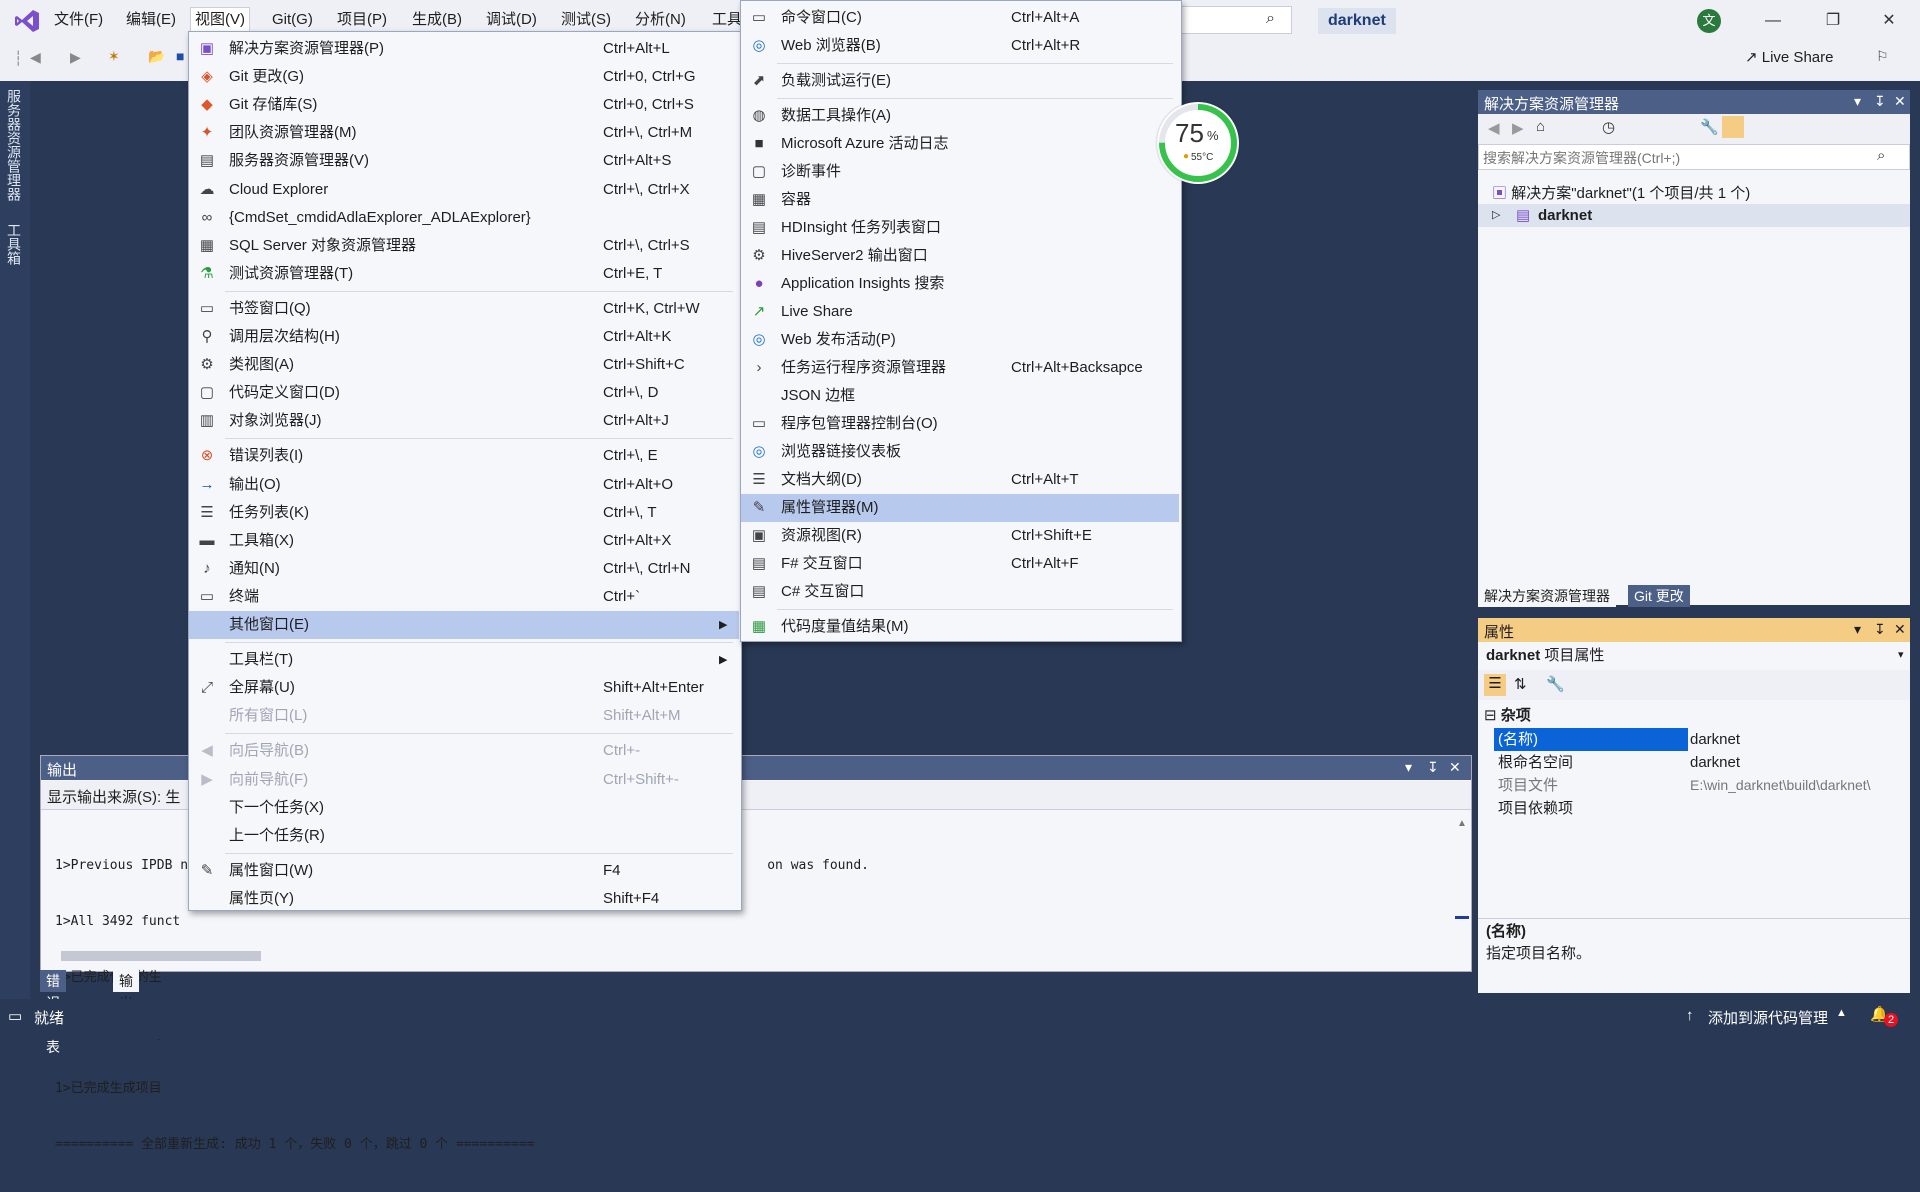 This screenshot has height=1192, width=1920. I want to click on other-windows-menu-item: ▤ F# 交互窗口 Ctrl+Alt+F, so click(960, 564).